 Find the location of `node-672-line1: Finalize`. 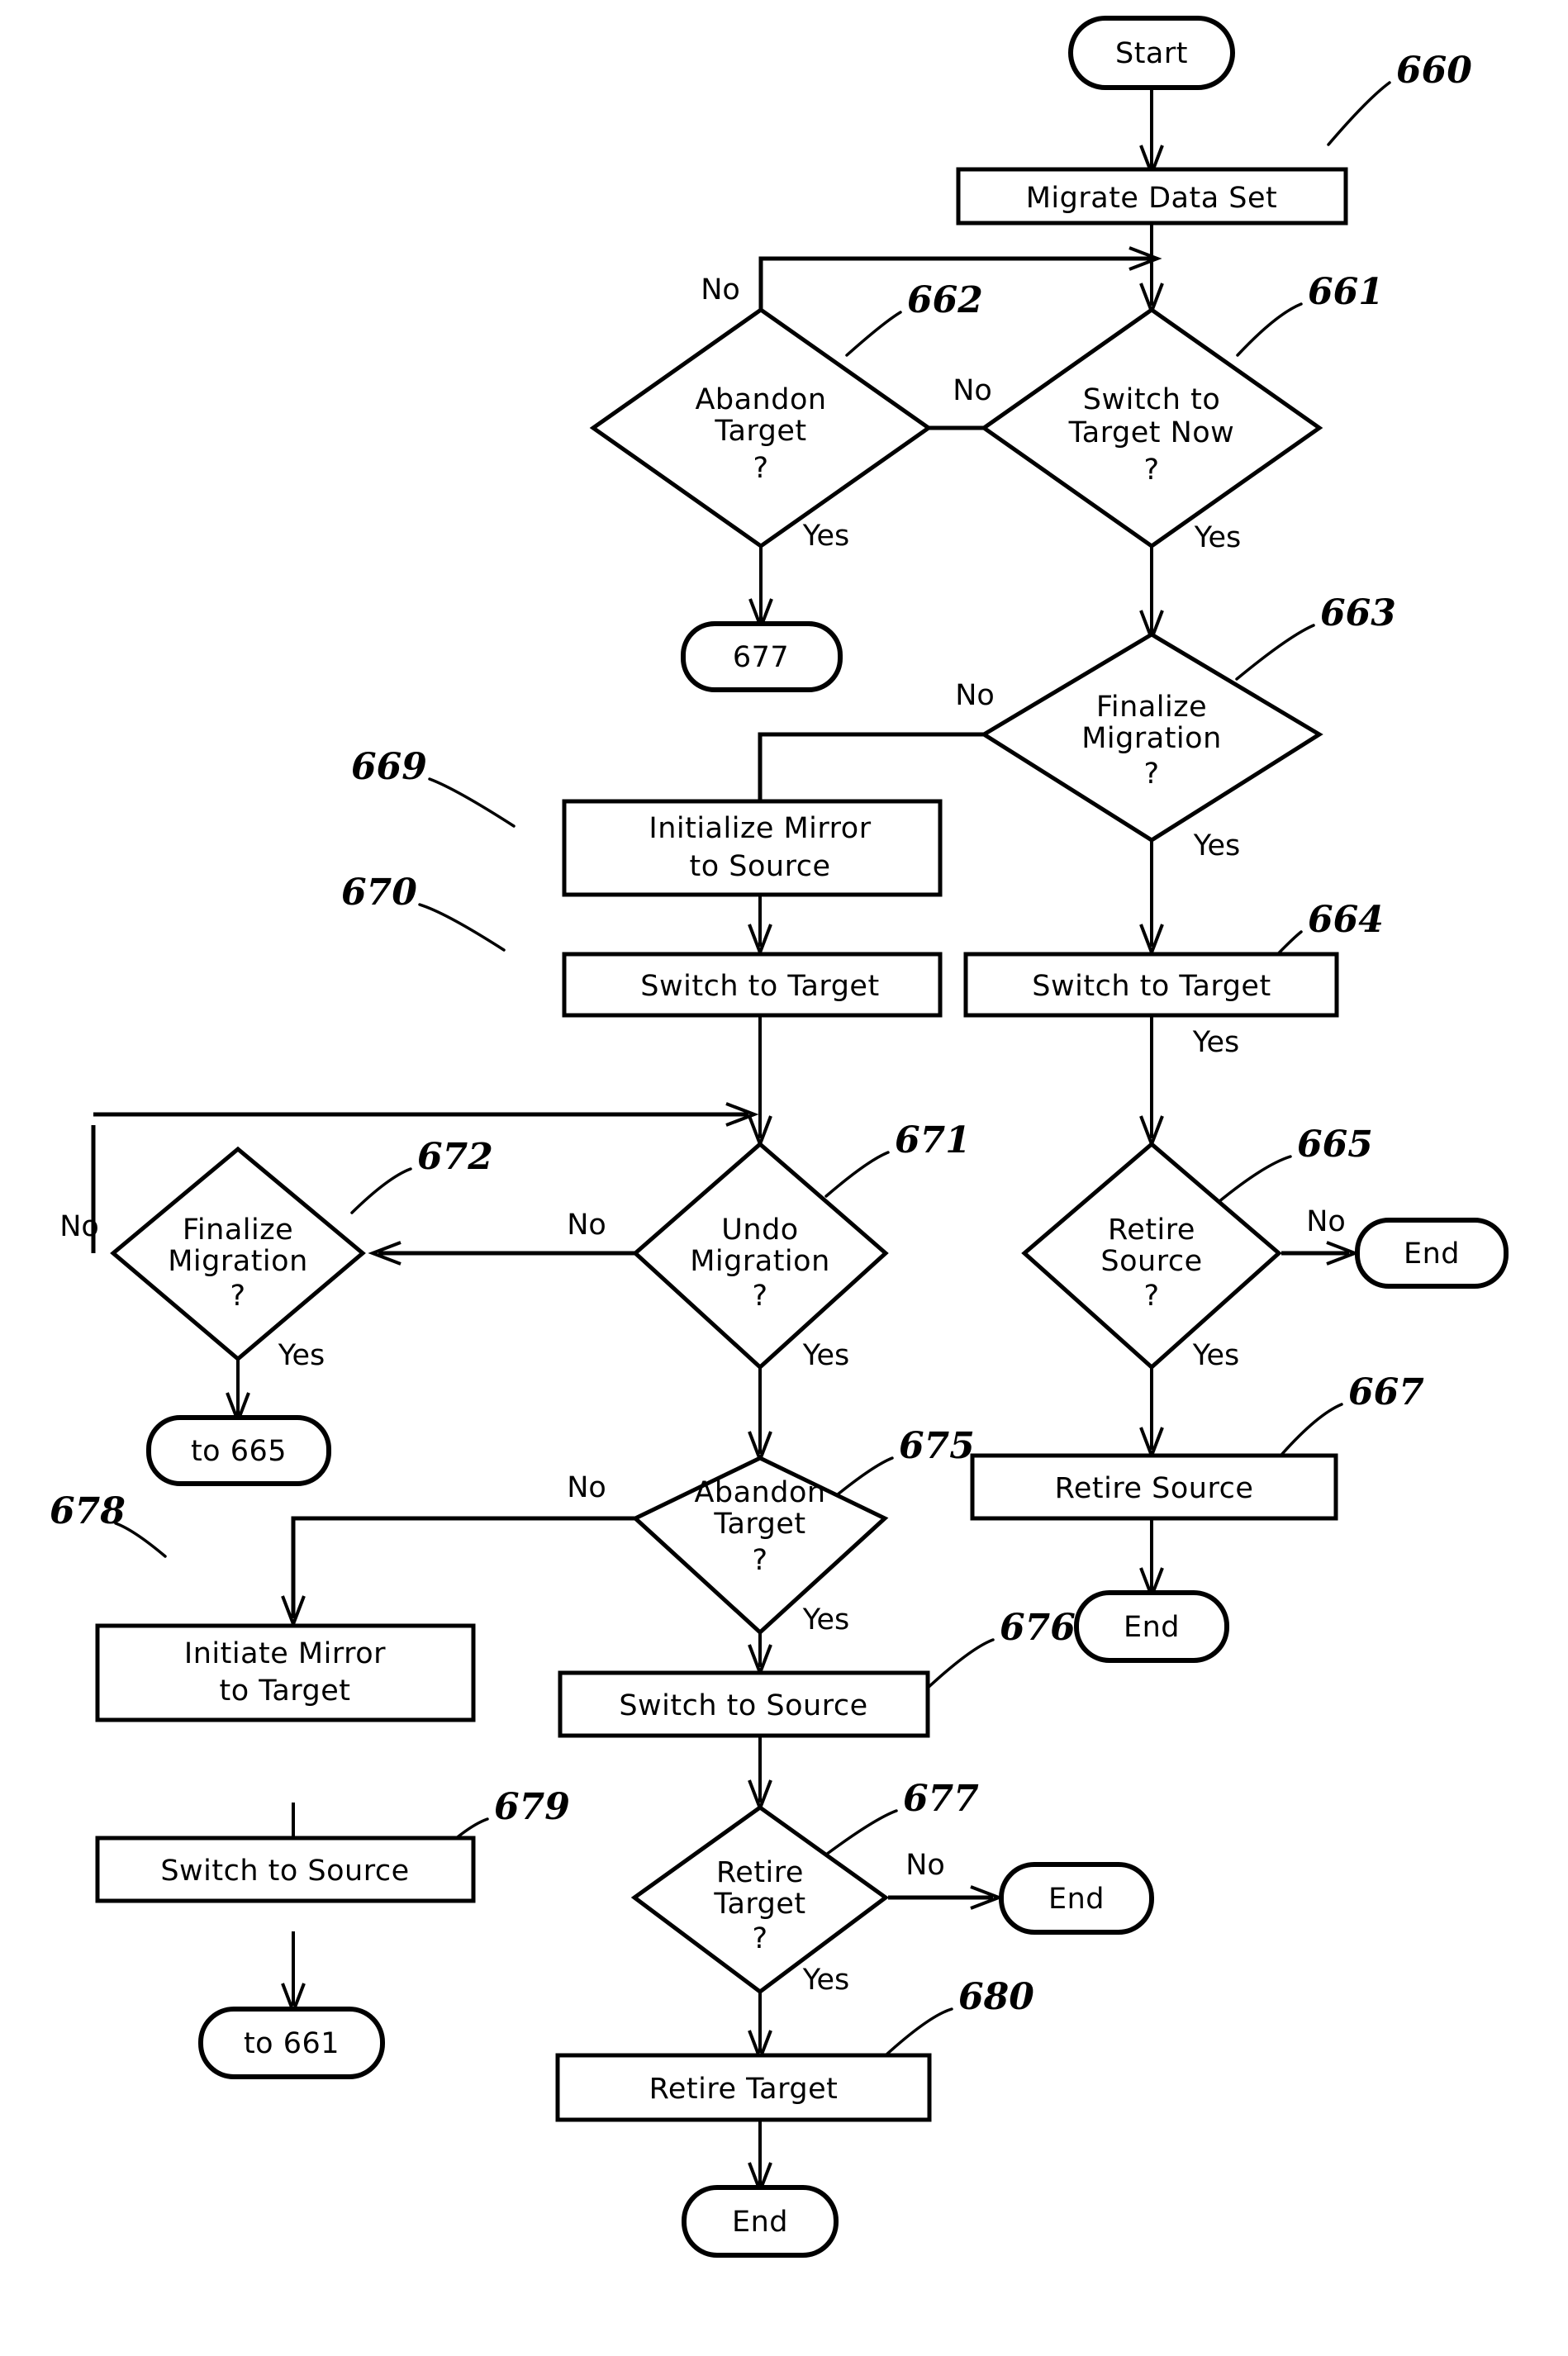

node-672-line1: Finalize is located at coordinates (238, 1230).